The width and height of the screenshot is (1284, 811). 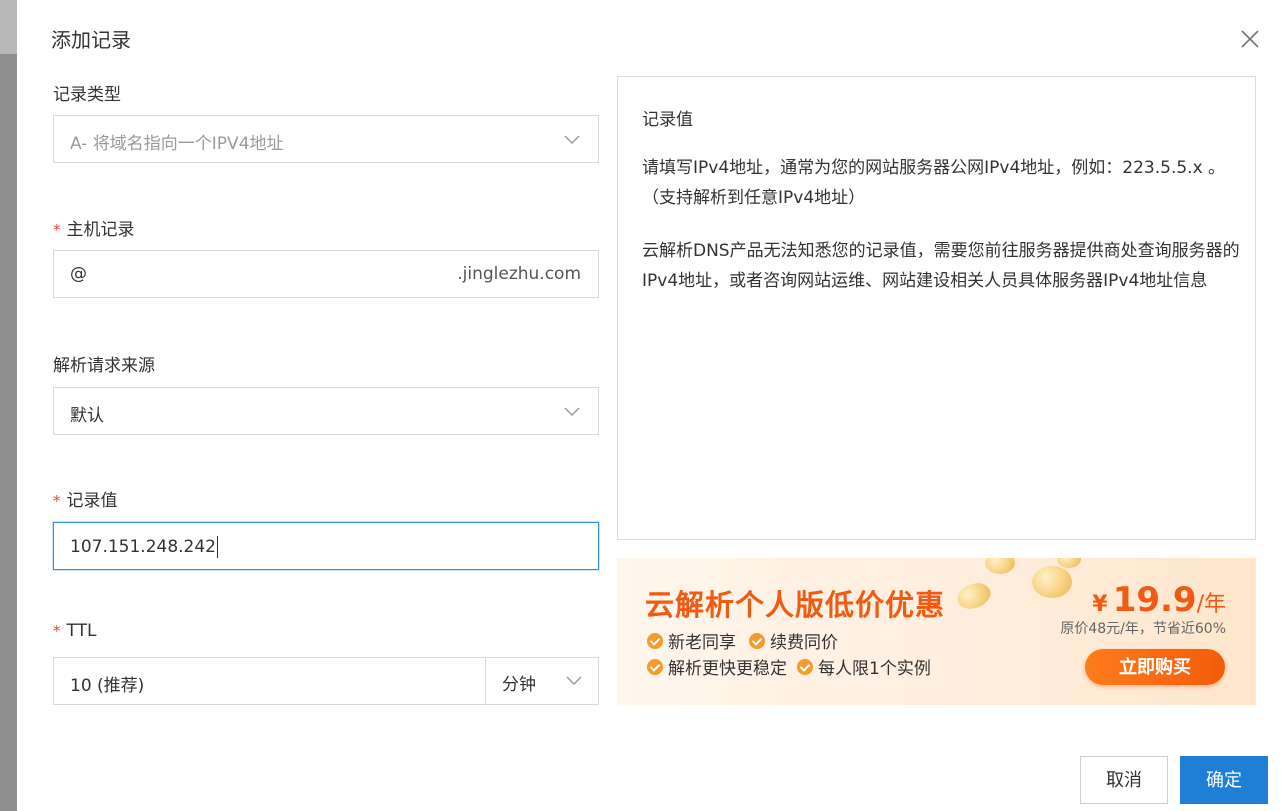 I want to click on record-value-value: 107.151.248.242, so click(x=143, y=547).